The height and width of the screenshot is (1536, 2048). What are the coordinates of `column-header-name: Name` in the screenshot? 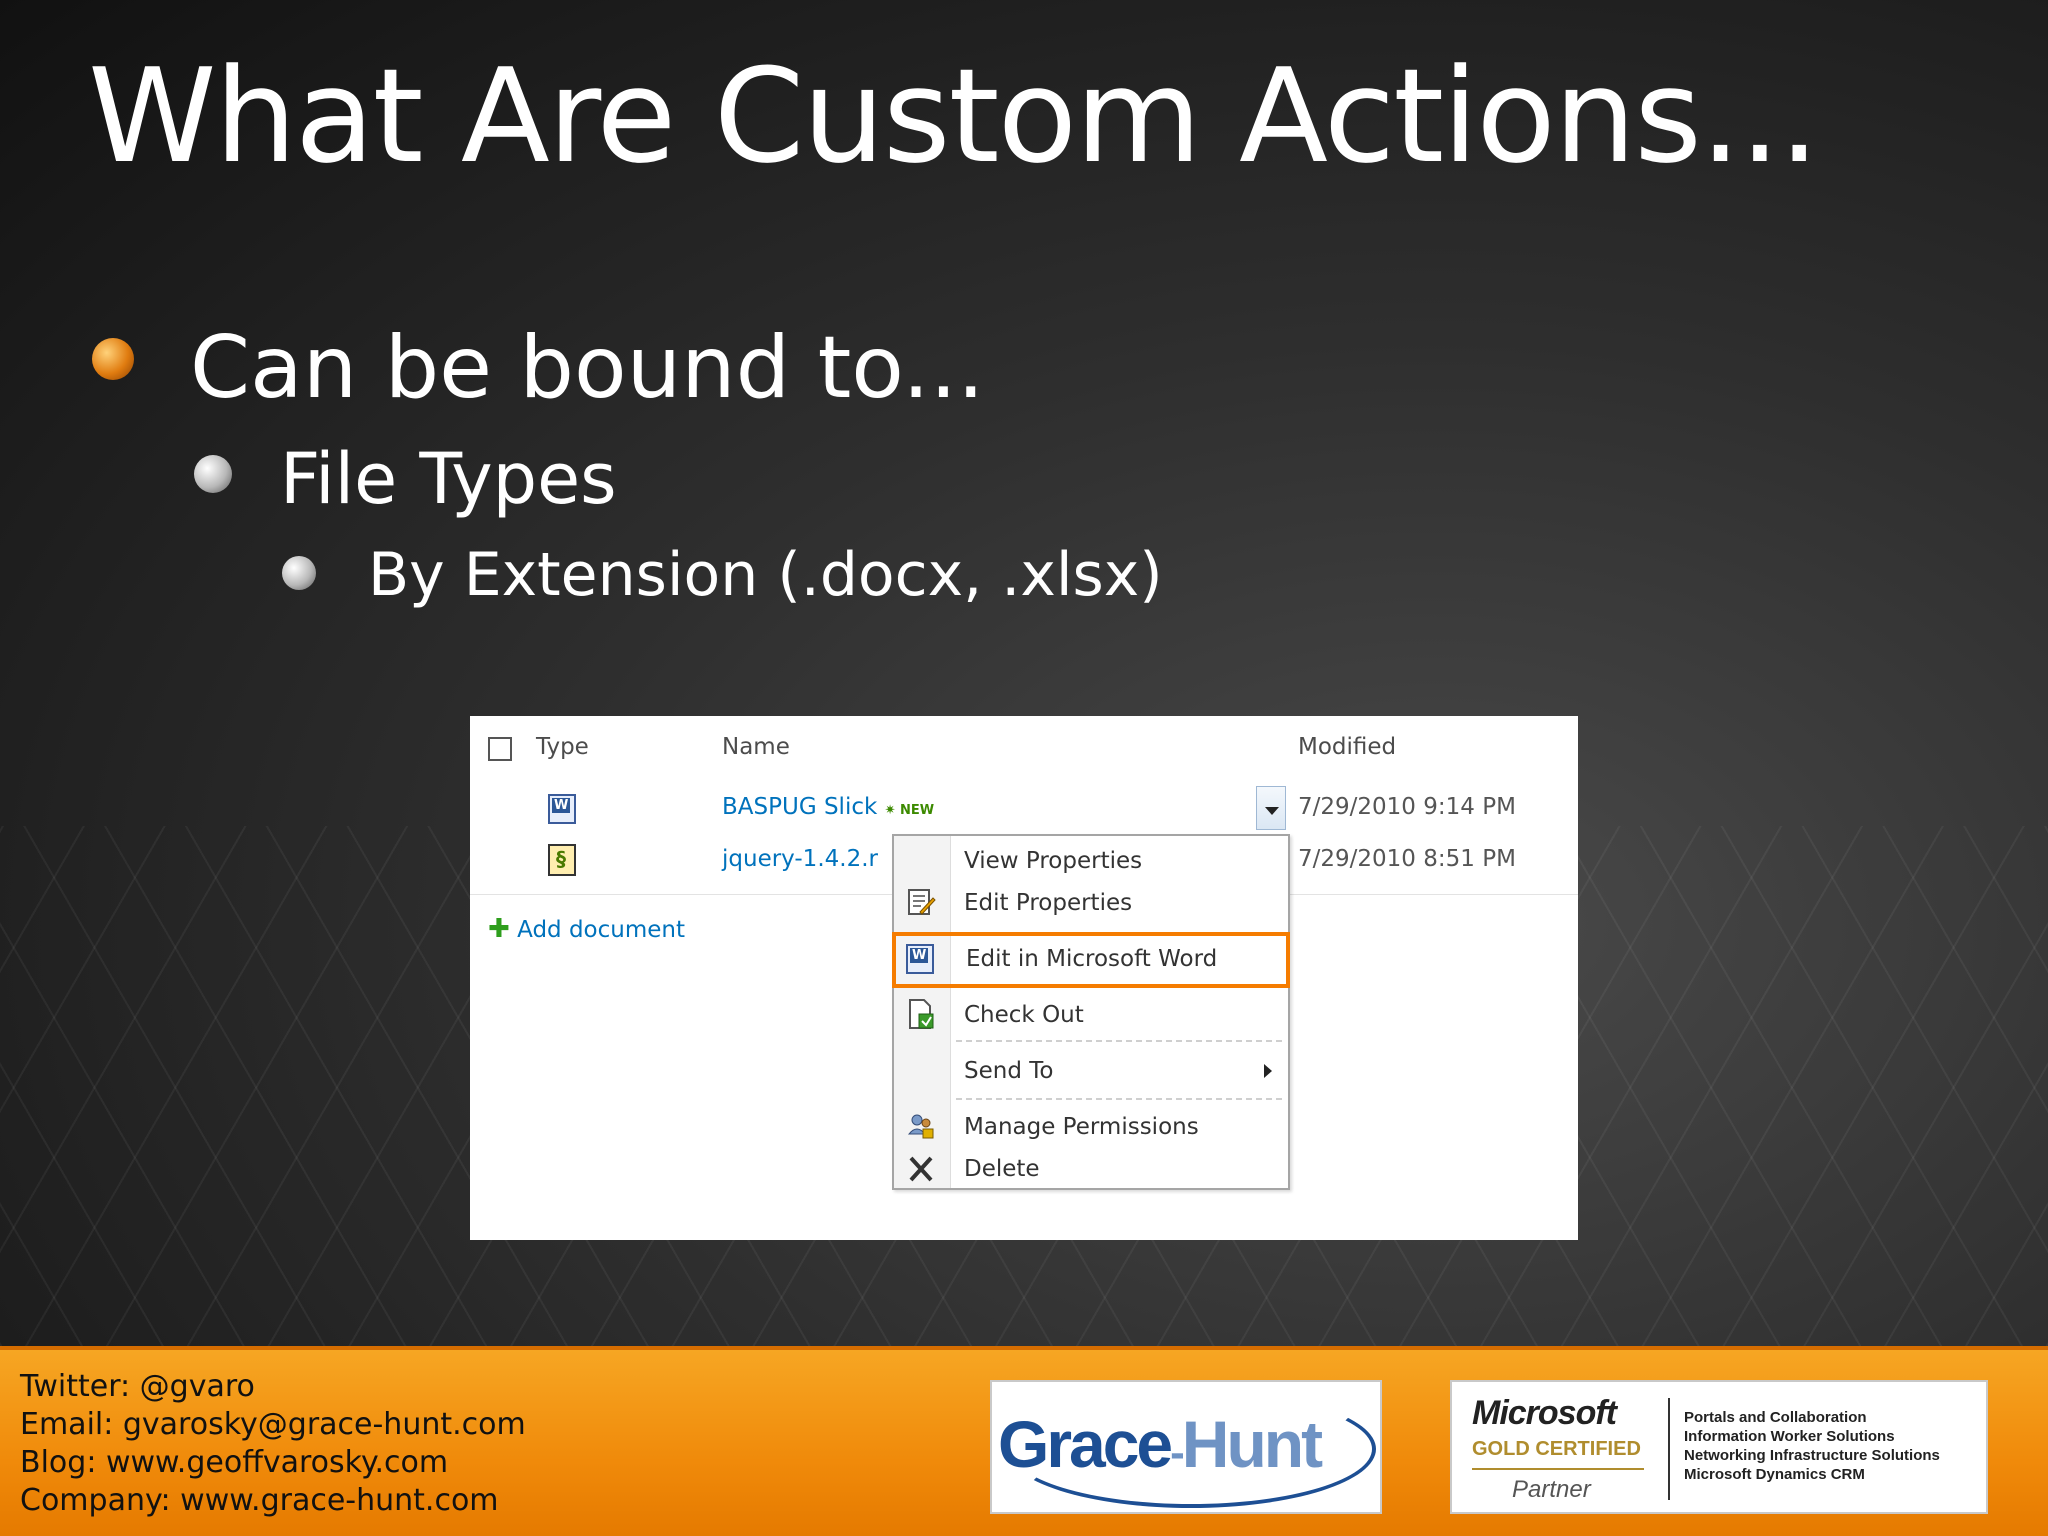 It's located at (756, 747).